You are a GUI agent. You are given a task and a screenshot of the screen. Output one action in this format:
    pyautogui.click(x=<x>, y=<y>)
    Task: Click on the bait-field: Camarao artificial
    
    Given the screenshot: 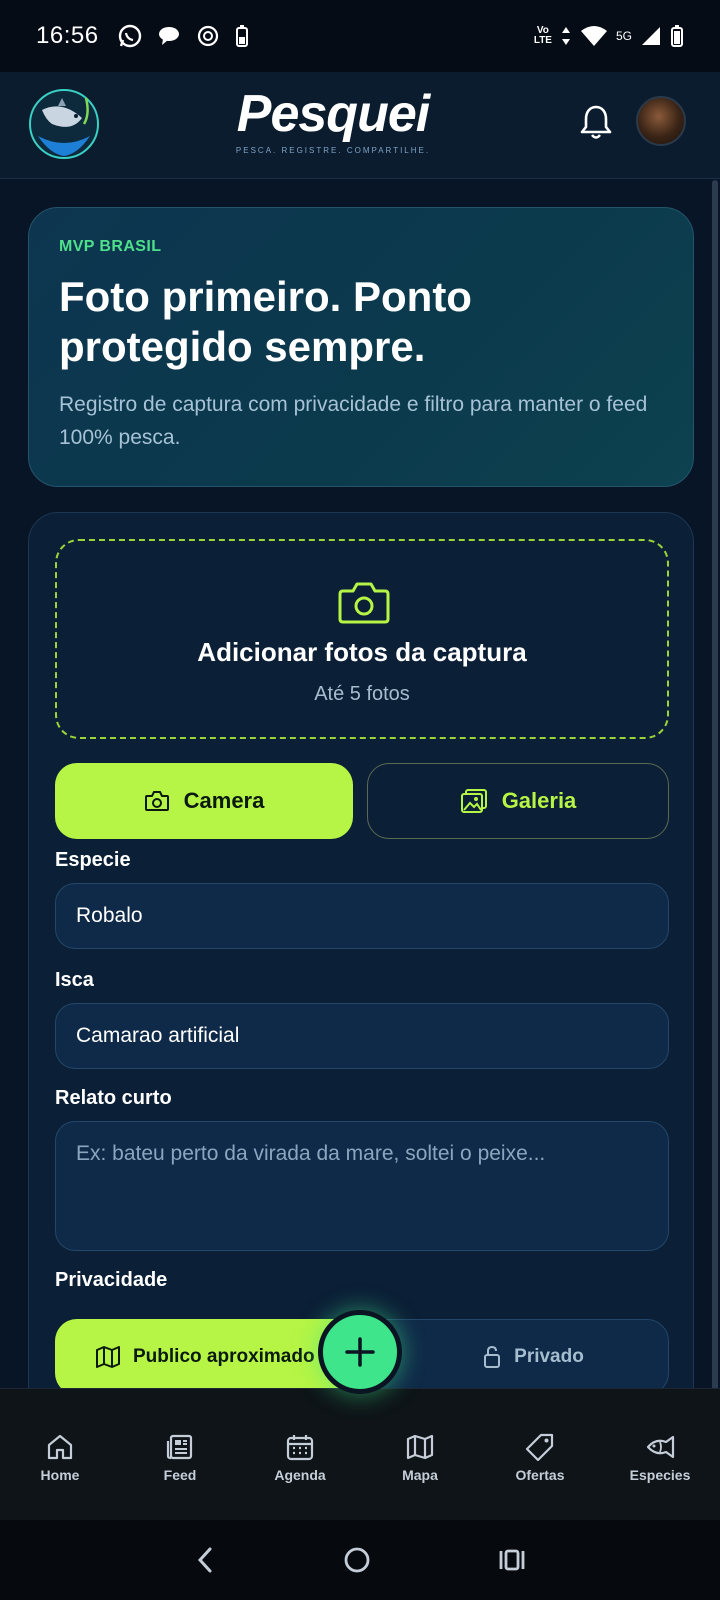 What is the action you would take?
    pyautogui.click(x=362, y=1036)
    